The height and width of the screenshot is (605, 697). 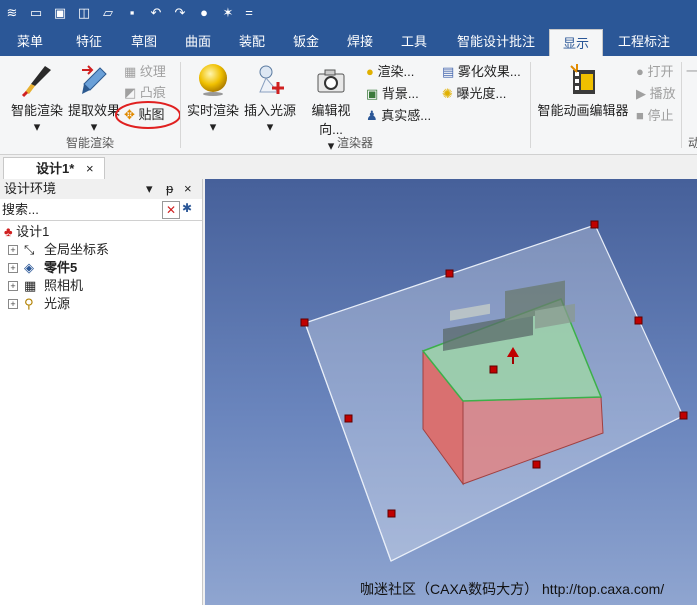 What do you see at coordinates (660, 115) in the screenshot?
I see `stop-label: 停止` at bounding box center [660, 115].